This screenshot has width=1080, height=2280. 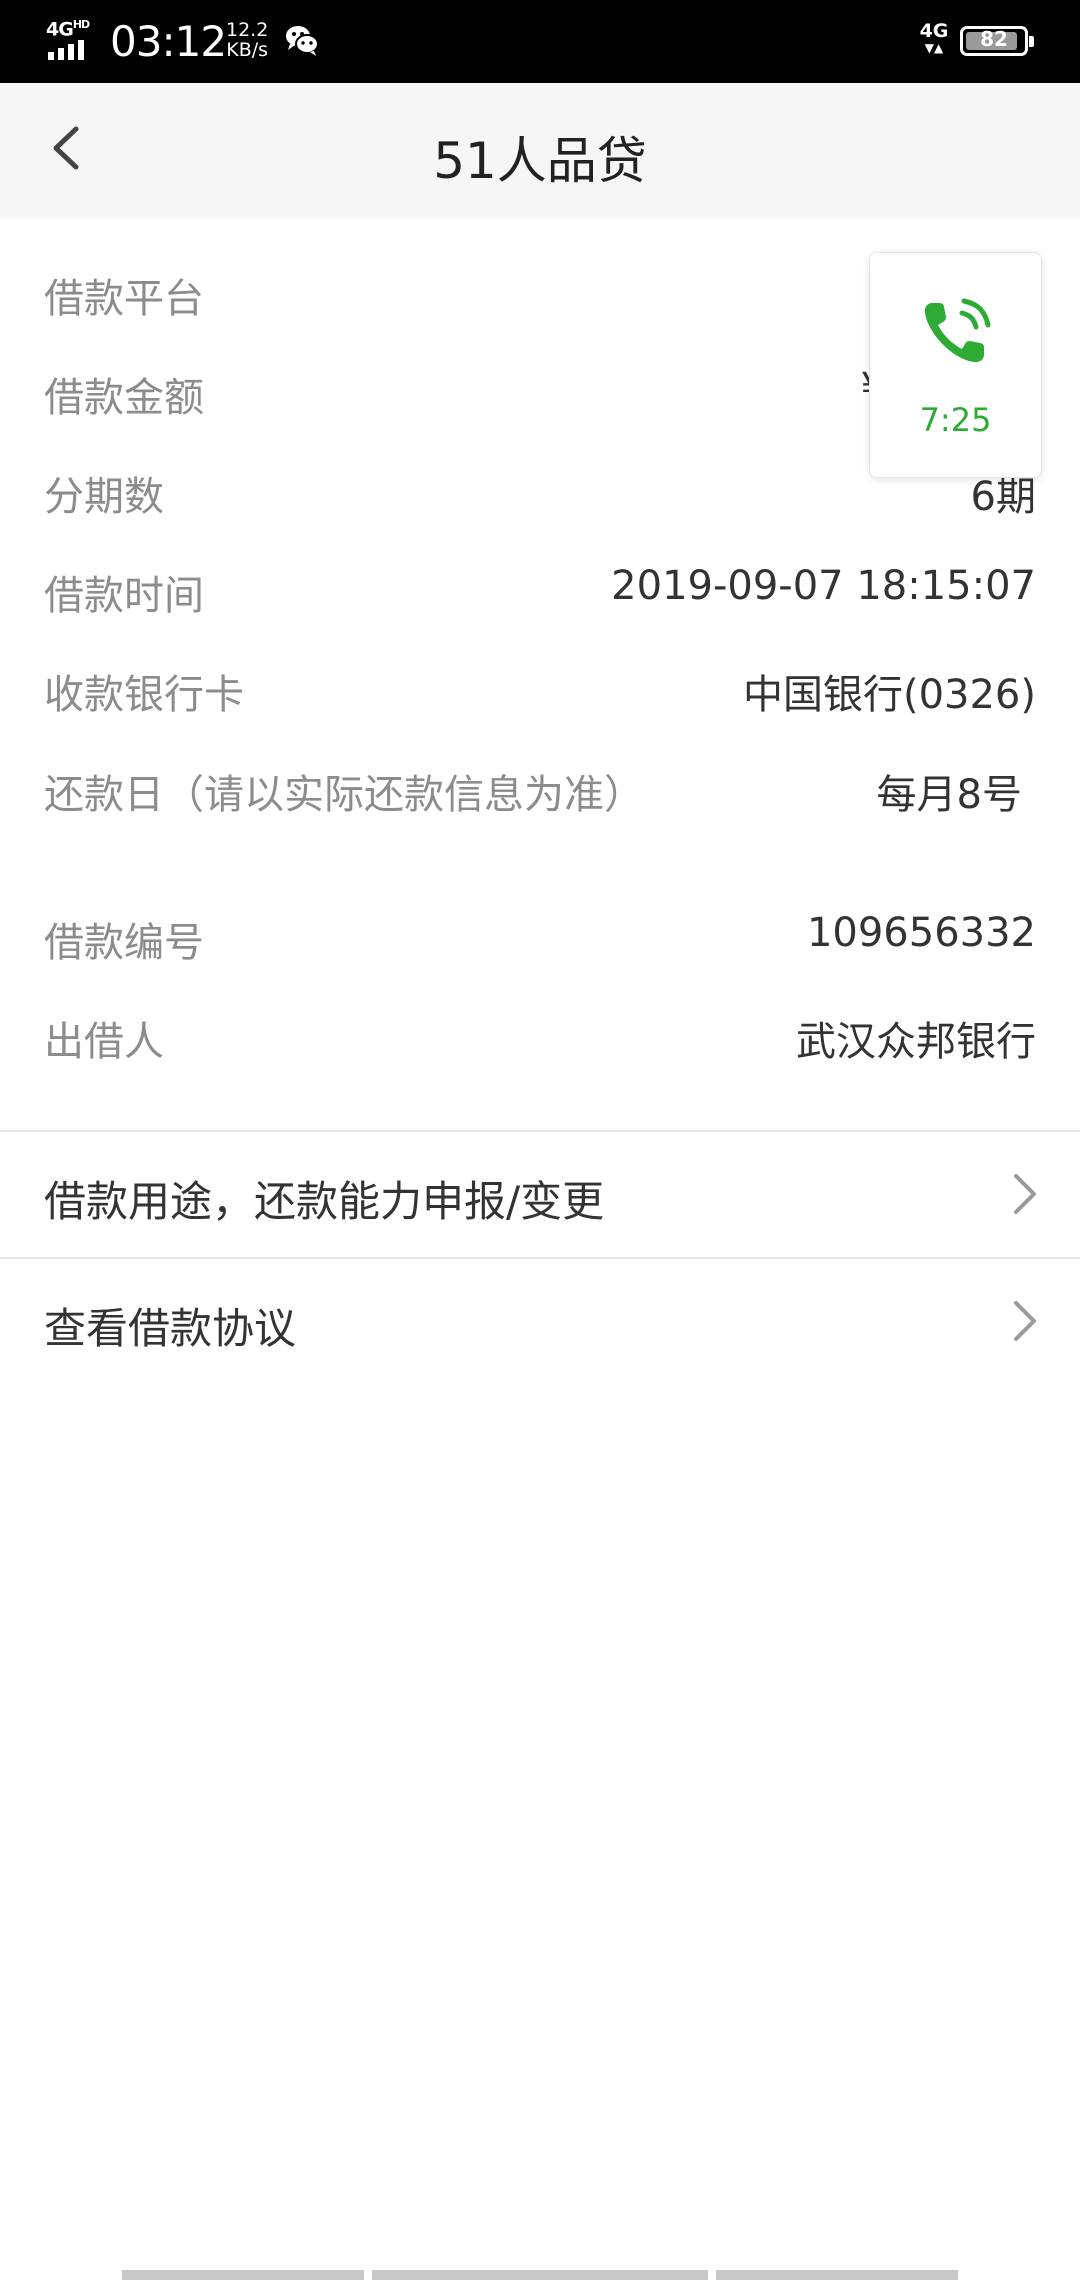 What do you see at coordinates (540, 1321) in the screenshot?
I see `loan-agreement-link: 查看借款协议` at bounding box center [540, 1321].